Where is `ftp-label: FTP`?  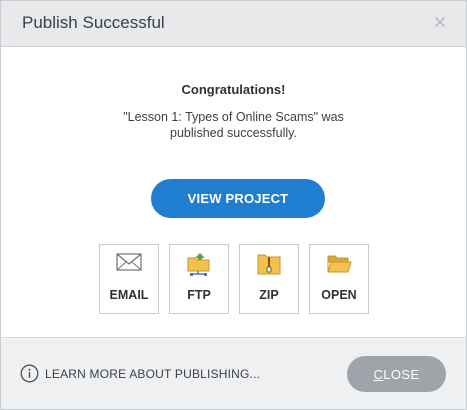
ftp-label: FTP is located at coordinates (199, 295).